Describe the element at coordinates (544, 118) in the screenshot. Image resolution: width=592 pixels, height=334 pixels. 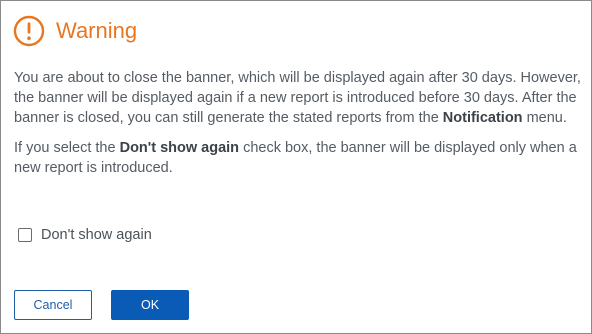
I see `paragraph-1-text-after: menu.` at that location.